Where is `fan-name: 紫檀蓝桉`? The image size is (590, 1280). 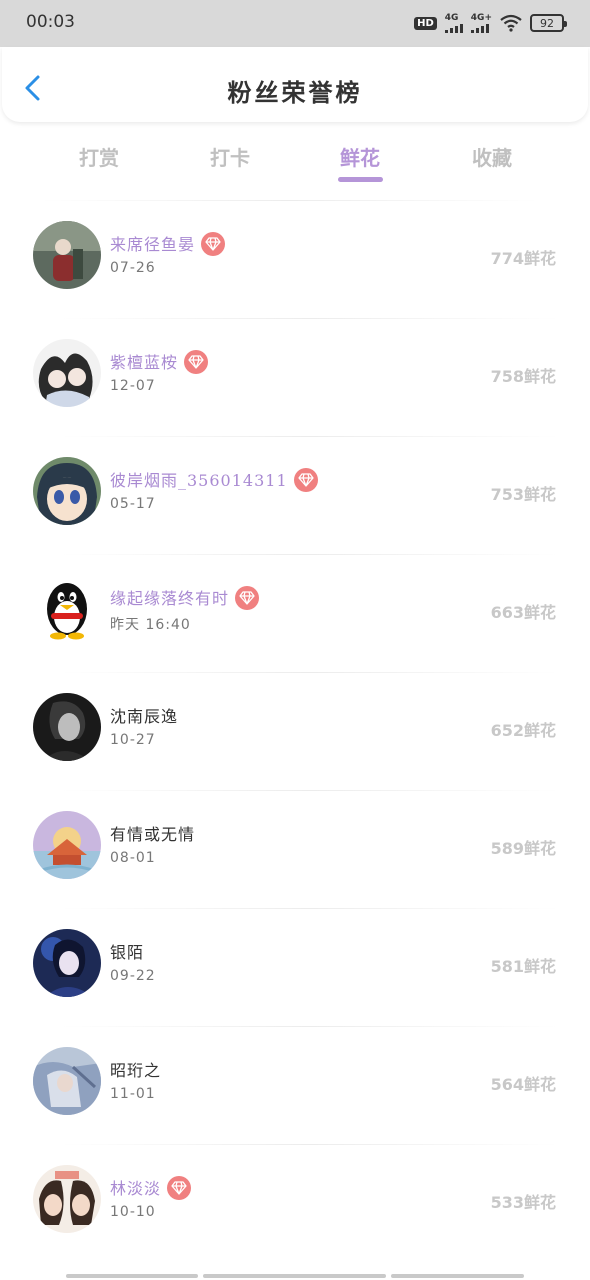 fan-name: 紫檀蓝桉 is located at coordinates (159, 362).